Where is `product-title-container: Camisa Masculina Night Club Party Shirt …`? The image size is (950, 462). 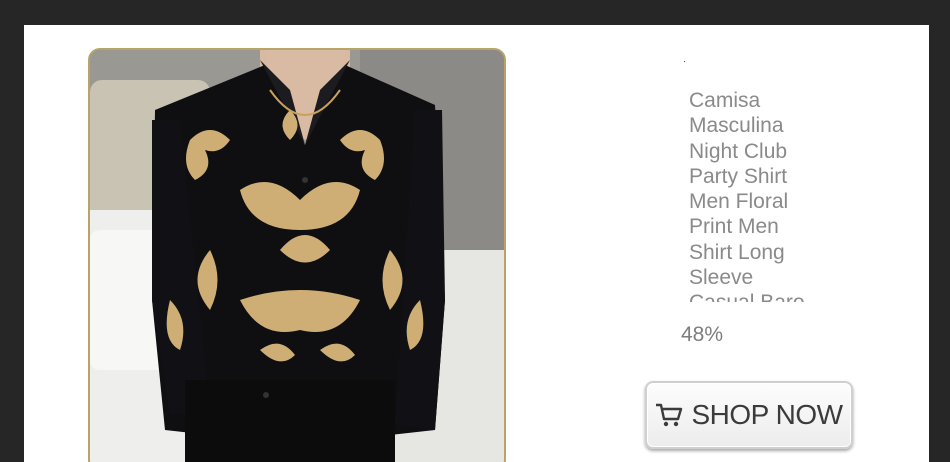 product-title-container: Camisa Masculina Night Club Party Shirt … is located at coordinates (764, 195).